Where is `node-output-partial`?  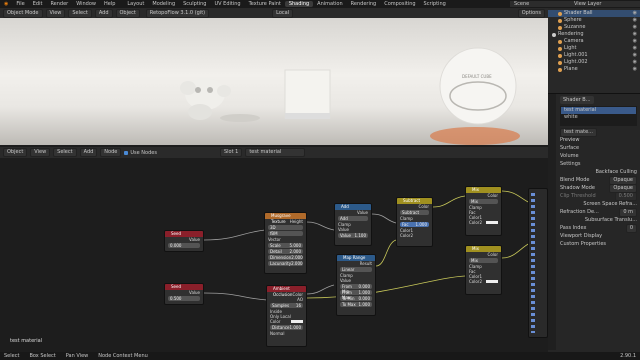
node-output-partial is located at coordinates (538, 263).